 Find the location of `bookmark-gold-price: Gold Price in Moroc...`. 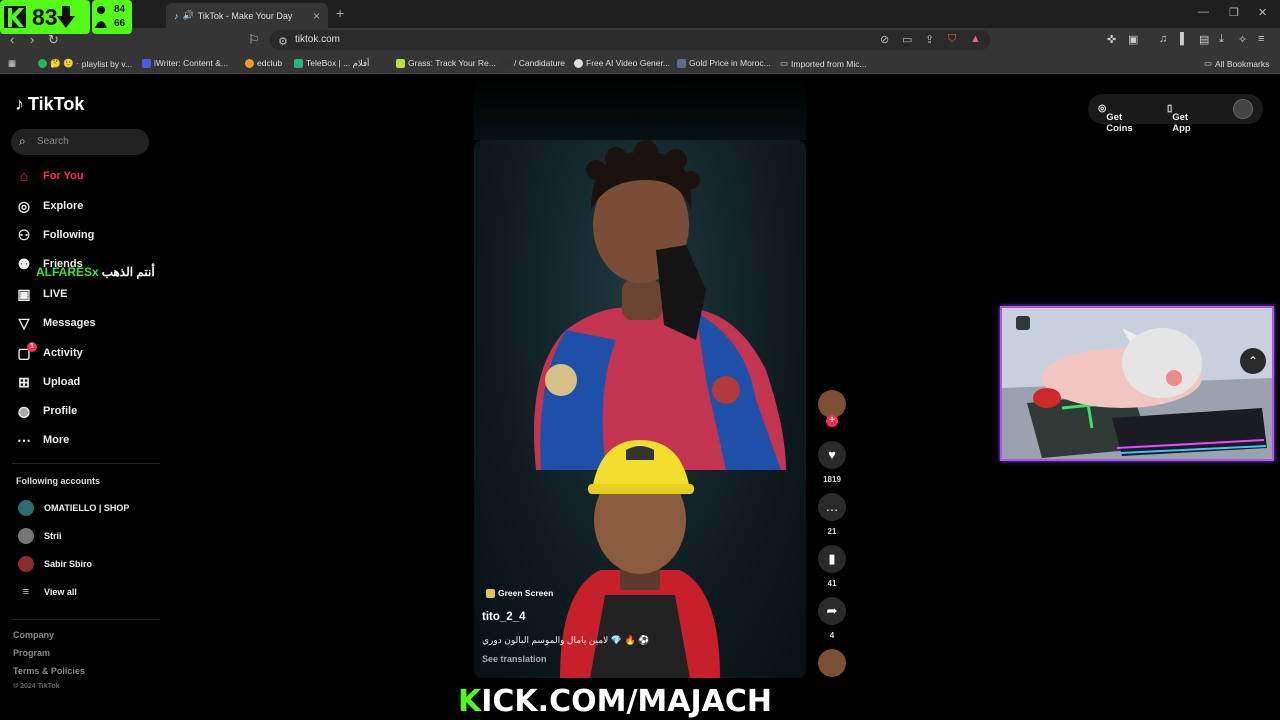

bookmark-gold-price: Gold Price in Moroc... is located at coordinates (724, 63).